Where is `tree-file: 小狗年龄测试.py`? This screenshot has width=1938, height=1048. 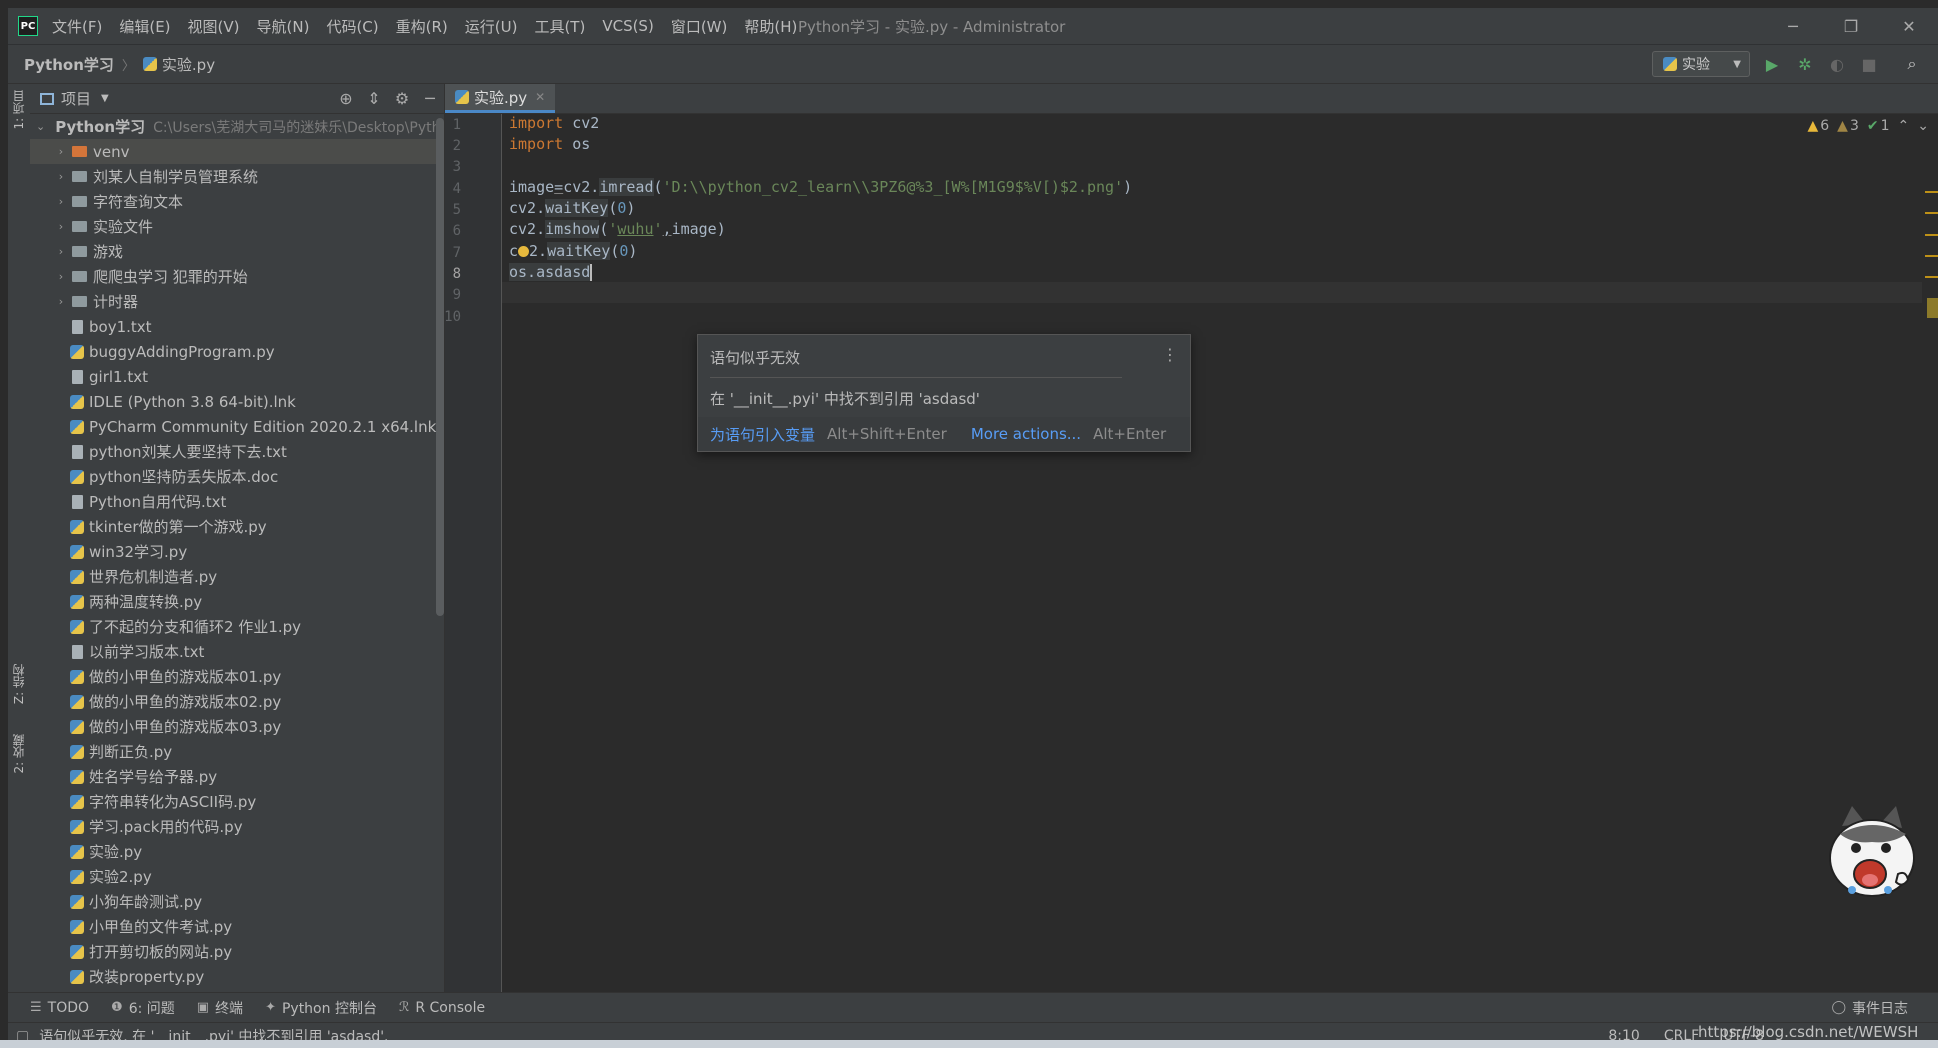
tree-file: 小狗年龄测试.py is located at coordinates (237, 901).